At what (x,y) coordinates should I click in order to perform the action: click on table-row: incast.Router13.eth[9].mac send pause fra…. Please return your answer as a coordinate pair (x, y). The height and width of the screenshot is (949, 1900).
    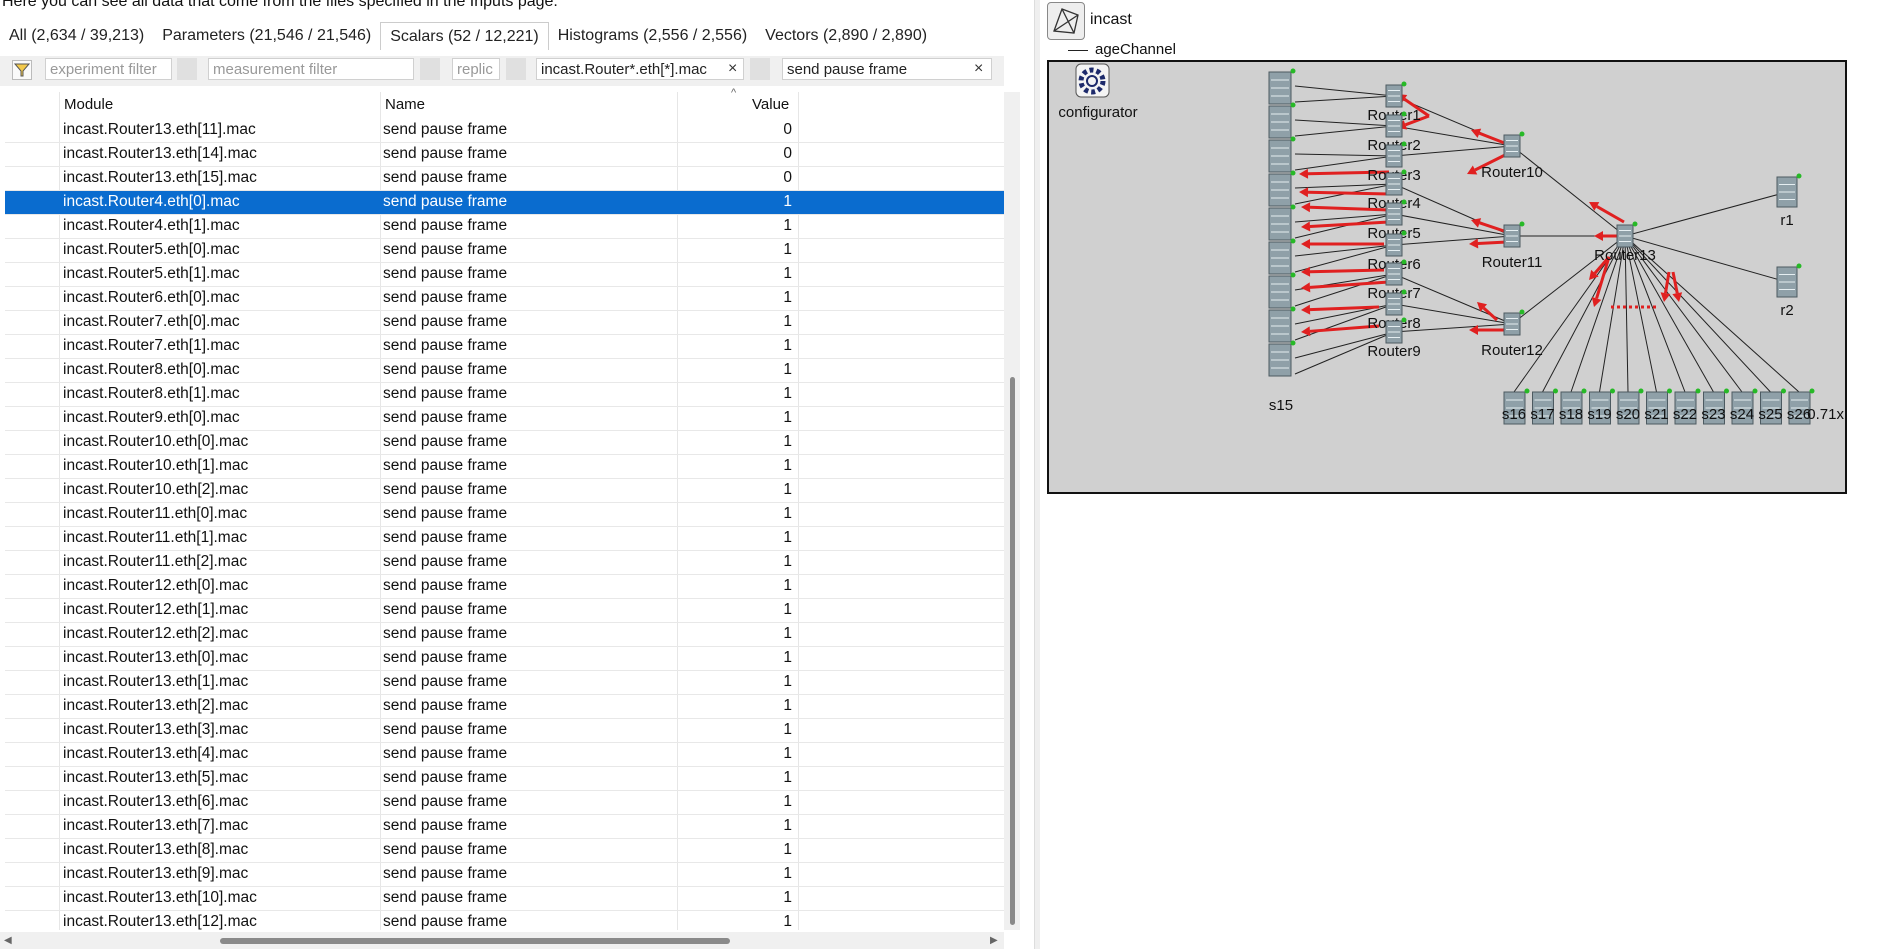
    Looking at the image, I should click on (504, 875).